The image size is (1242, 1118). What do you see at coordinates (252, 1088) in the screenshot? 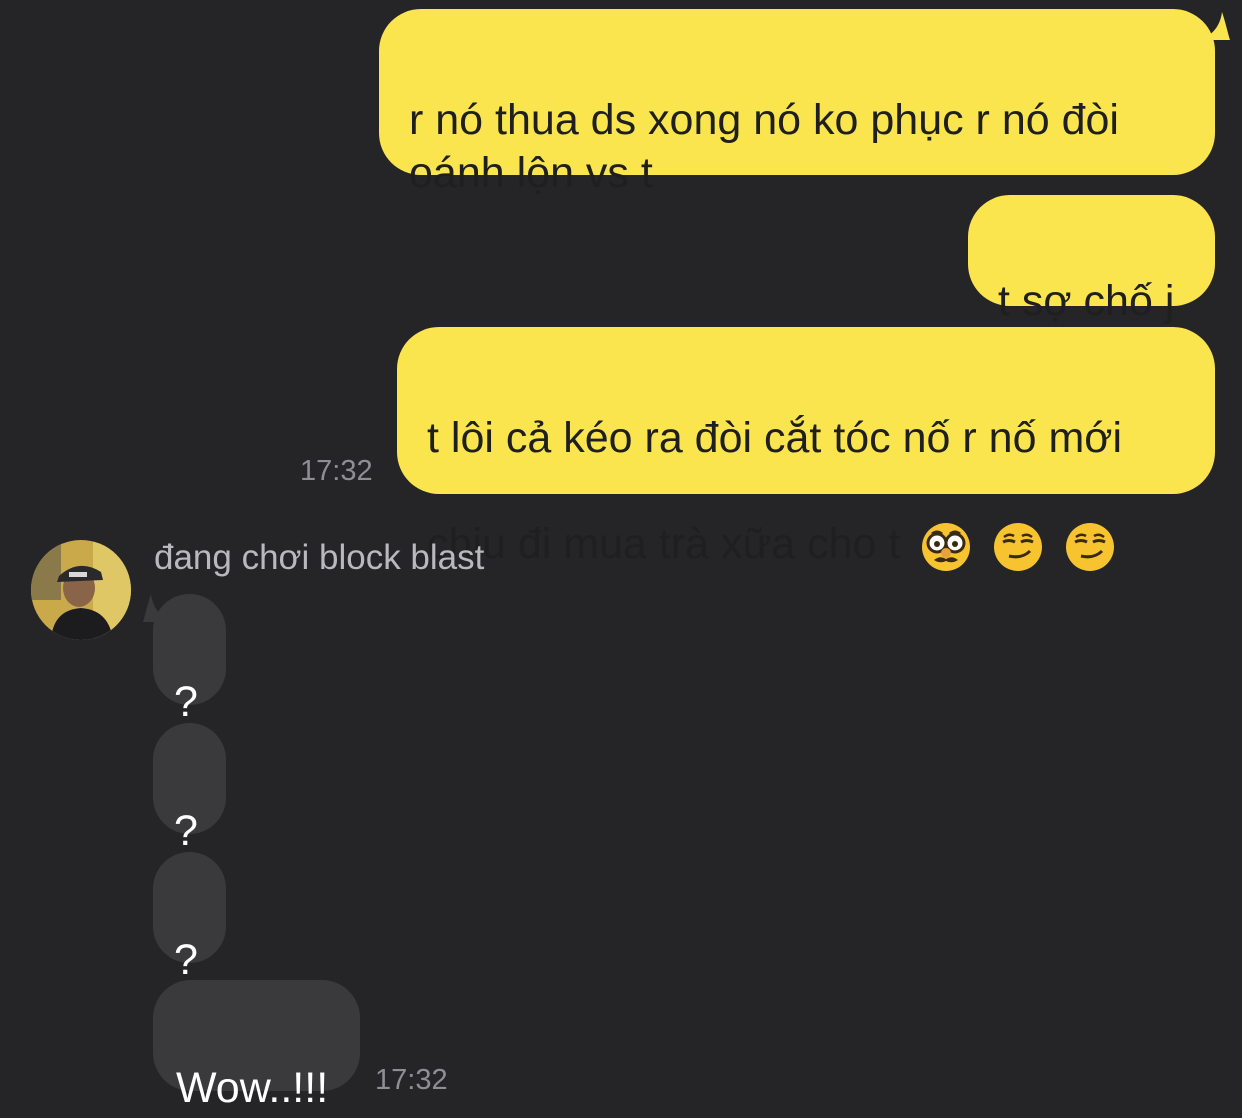
I see `message-text: Wow..!!!` at bounding box center [252, 1088].